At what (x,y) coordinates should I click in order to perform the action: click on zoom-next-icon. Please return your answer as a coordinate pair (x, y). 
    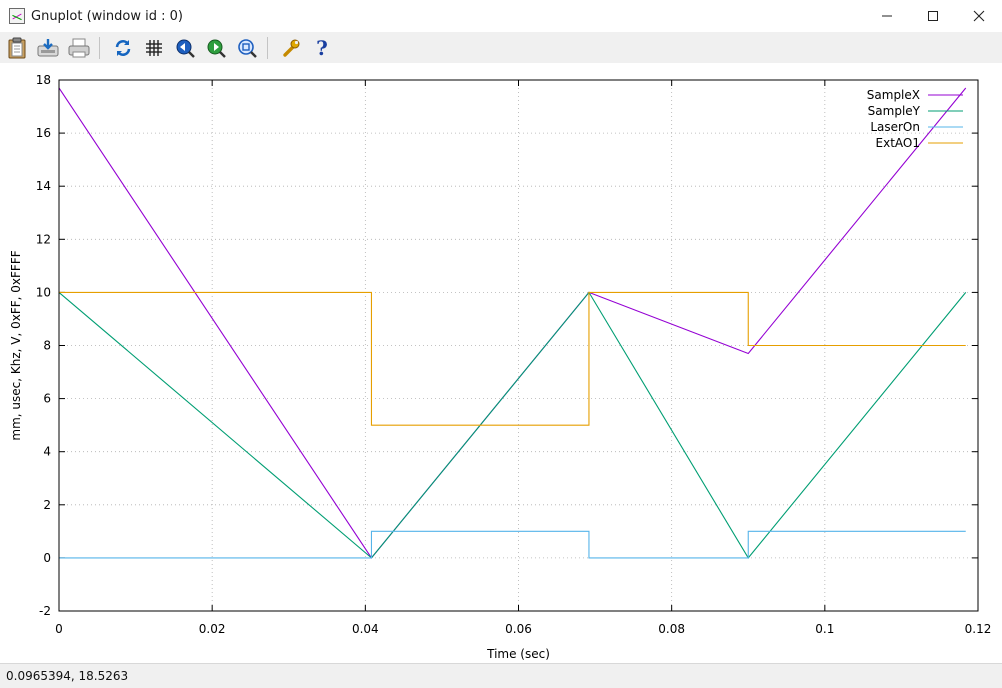
    Looking at the image, I should click on (216, 48).